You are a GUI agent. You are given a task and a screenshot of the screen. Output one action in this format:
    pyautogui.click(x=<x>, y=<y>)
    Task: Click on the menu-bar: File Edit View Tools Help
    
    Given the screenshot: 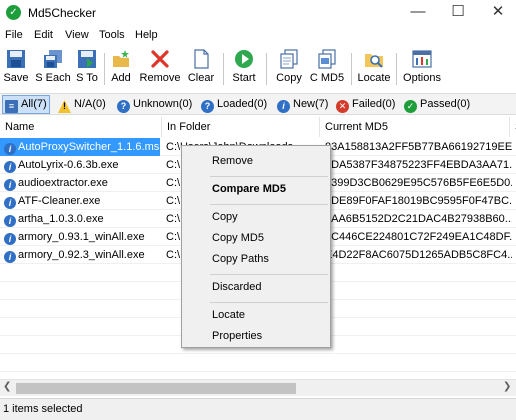 What is the action you would take?
    pyautogui.click(x=258, y=36)
    